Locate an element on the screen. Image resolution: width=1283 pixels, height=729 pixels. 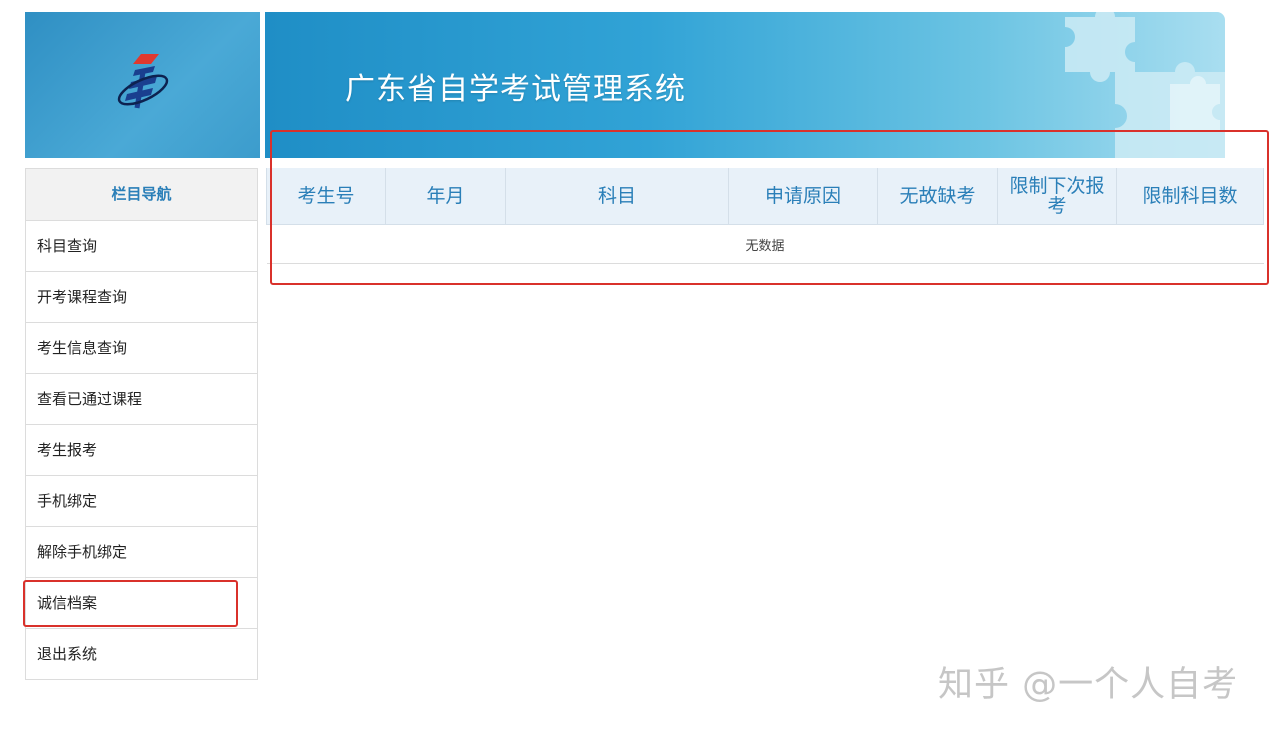
sidebar-item-integrity-record: 诚信档案 is located at coordinates (141, 603).